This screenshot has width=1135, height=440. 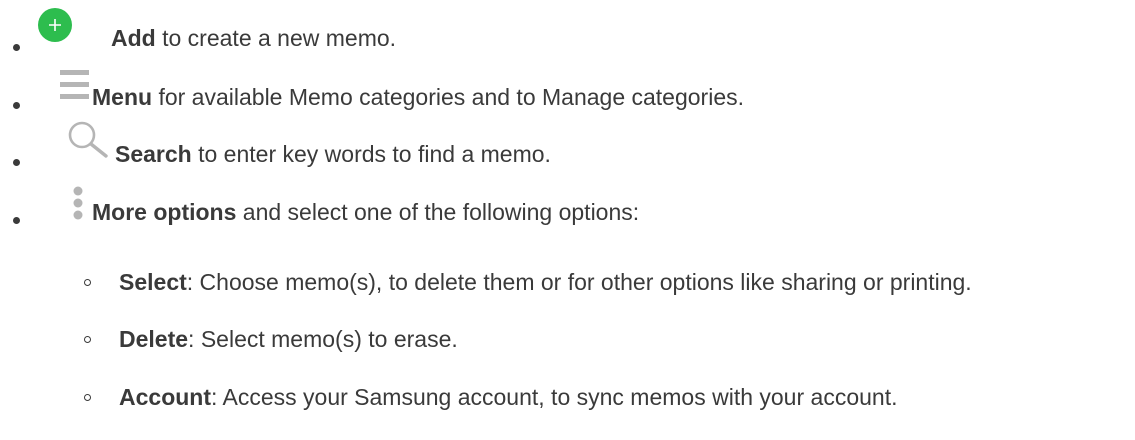 What do you see at coordinates (154, 339) in the screenshot?
I see `subitem-title: Delete` at bounding box center [154, 339].